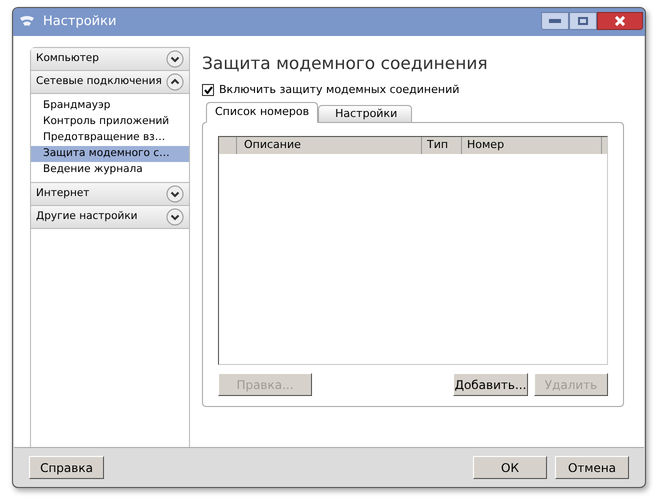  I want to click on dialog-button: ОК, so click(510, 467).